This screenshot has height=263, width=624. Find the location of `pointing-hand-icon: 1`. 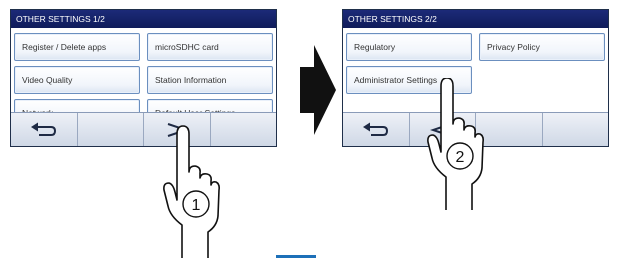

pointing-hand-icon: 1 is located at coordinates (190, 191).